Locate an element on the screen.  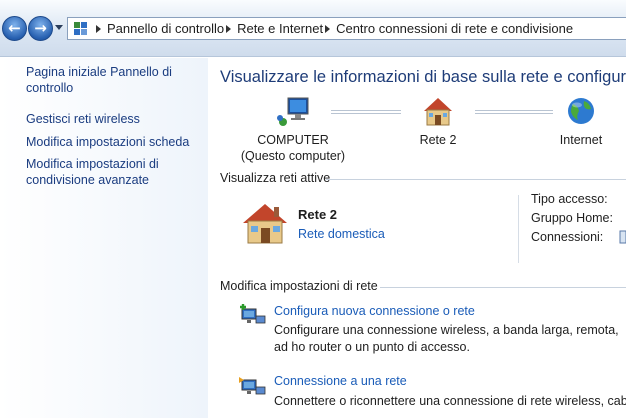
map-node-network: Rete 2 is located at coordinates (438, 122).